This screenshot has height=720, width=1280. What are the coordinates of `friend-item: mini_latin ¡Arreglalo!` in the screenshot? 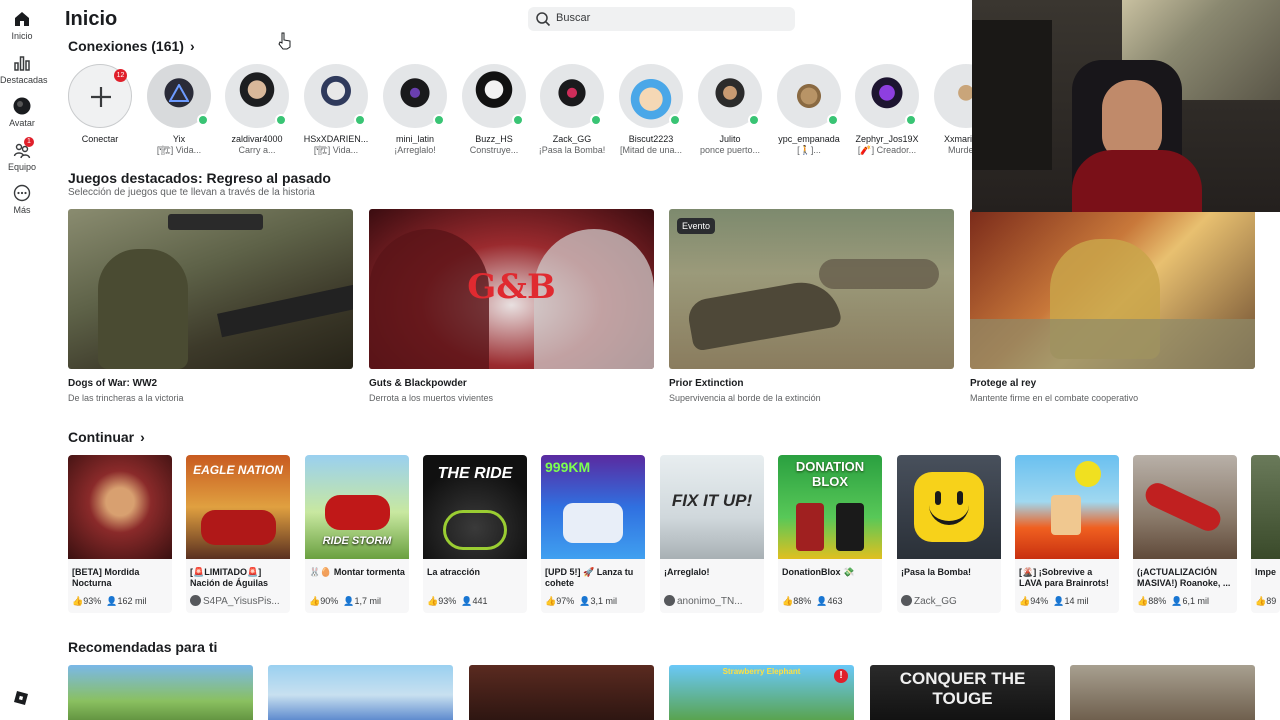 It's located at (415, 109).